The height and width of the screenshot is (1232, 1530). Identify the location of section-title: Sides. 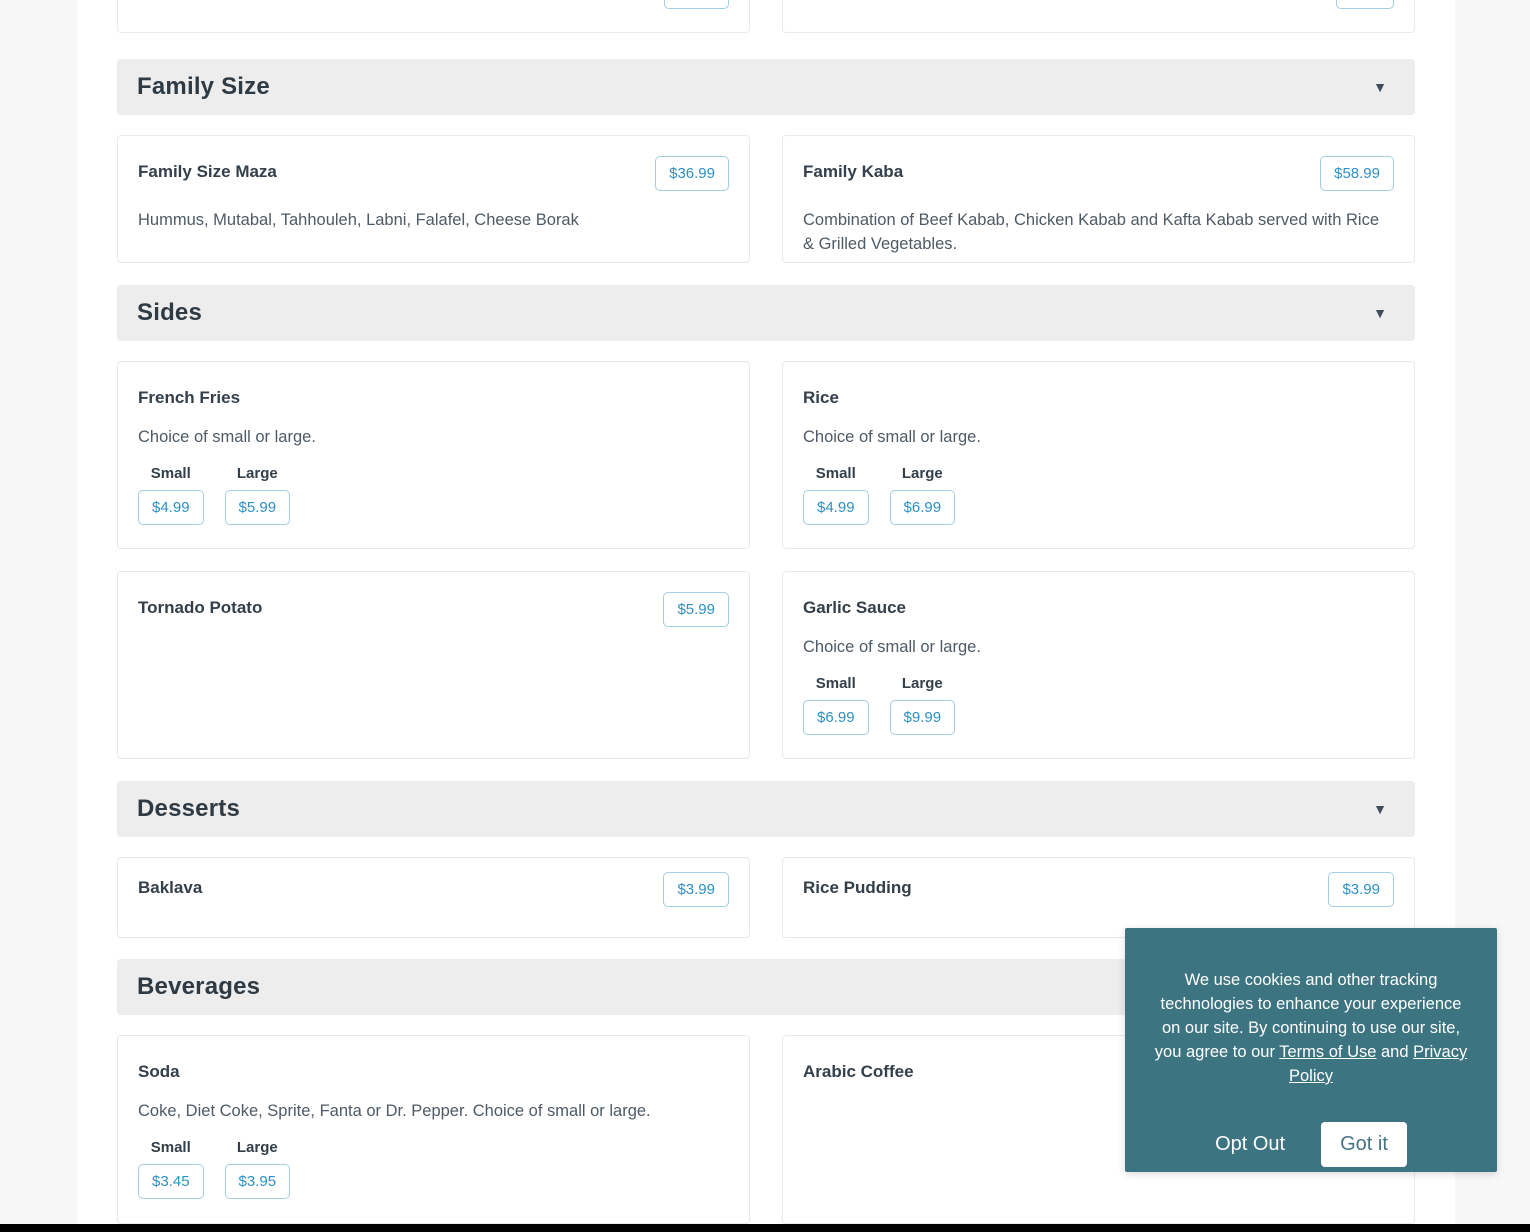
(170, 312).